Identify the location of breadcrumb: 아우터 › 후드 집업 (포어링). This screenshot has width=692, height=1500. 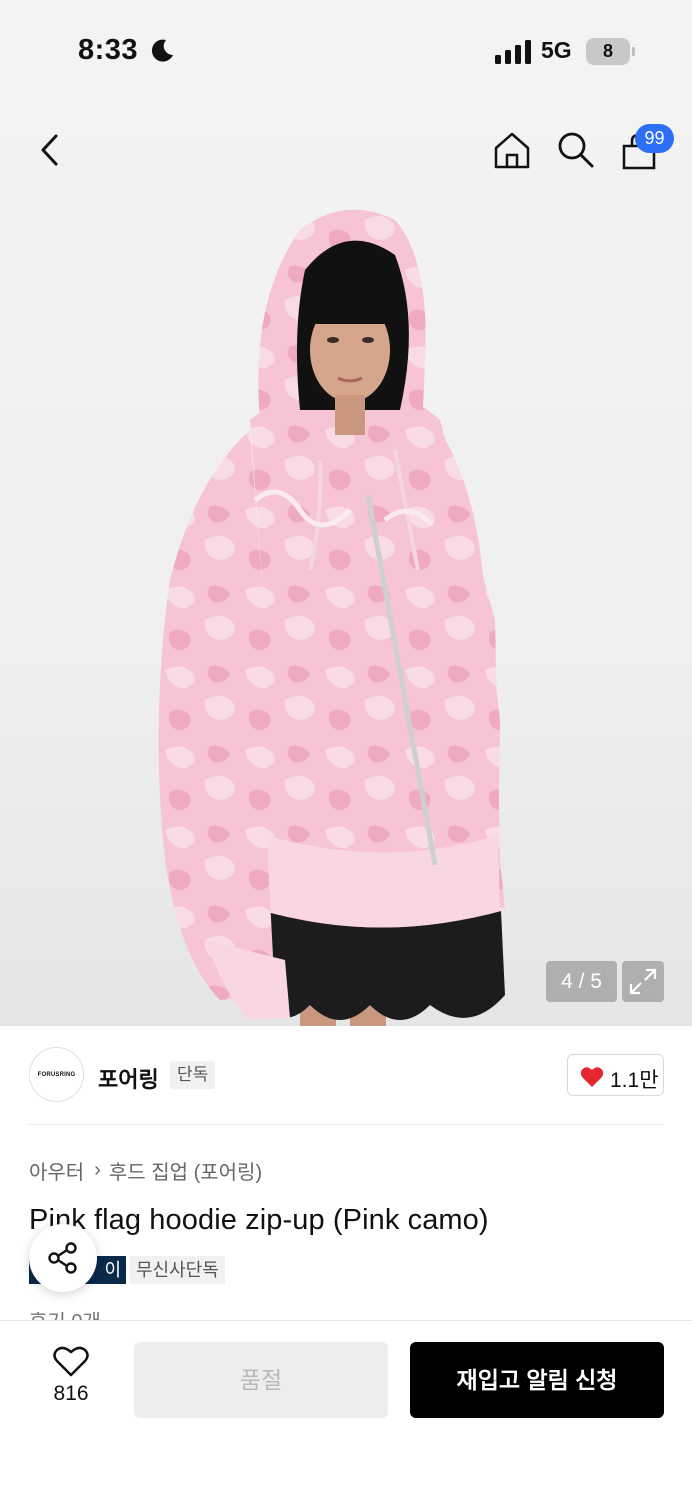
(145, 1170).